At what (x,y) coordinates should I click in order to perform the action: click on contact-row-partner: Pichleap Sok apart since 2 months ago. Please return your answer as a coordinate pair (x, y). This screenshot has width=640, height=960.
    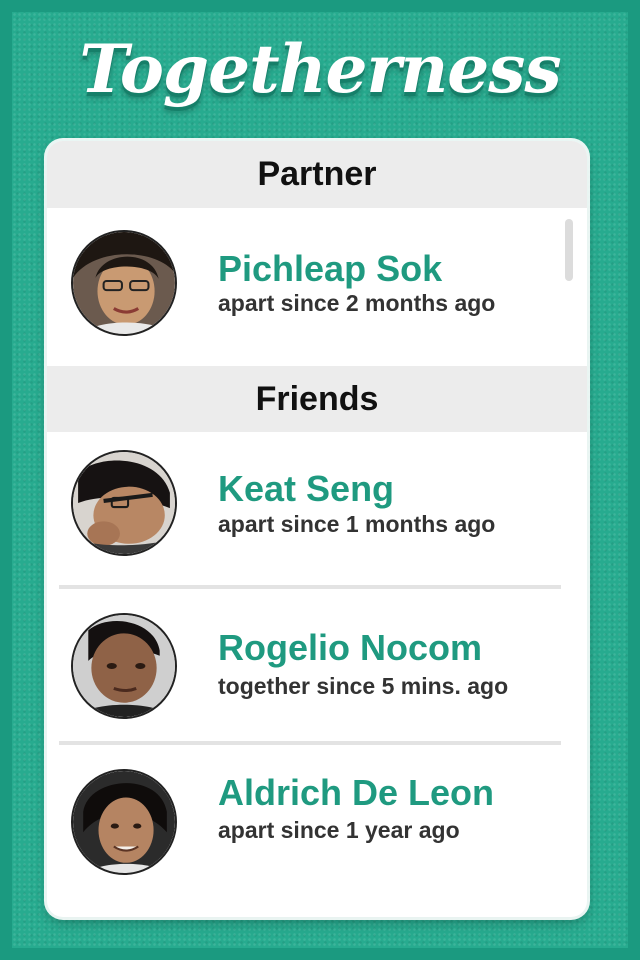
    Looking at the image, I should click on (317, 287).